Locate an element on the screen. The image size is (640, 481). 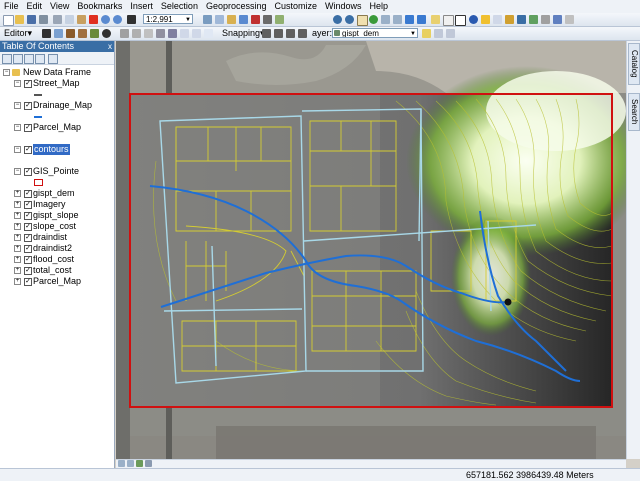
end-point-arc-icon is located at coordinates (82, 33).